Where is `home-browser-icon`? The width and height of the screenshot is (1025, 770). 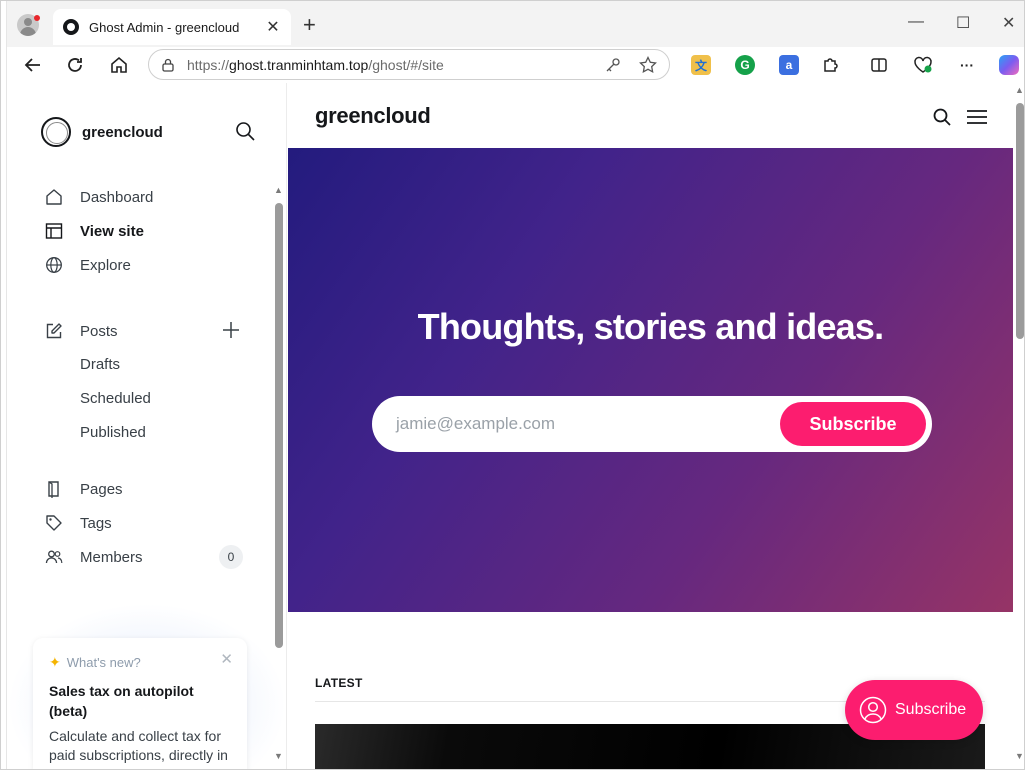
home-browser-icon is located at coordinates (119, 64).